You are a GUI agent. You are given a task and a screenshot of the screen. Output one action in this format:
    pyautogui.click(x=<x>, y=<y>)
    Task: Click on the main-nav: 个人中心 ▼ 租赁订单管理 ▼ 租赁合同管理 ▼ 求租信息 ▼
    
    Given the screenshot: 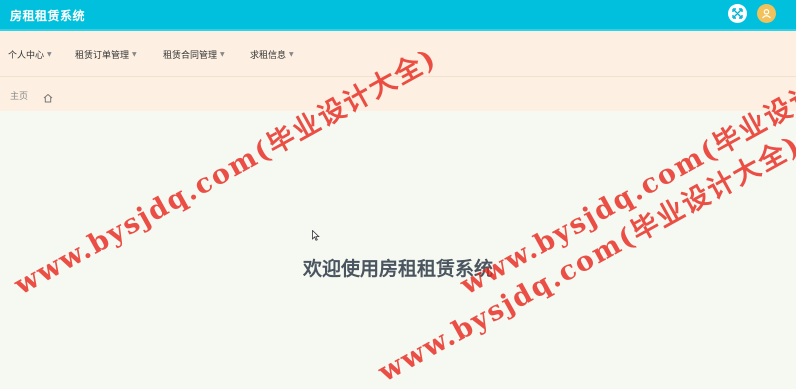 What is the action you would take?
    pyautogui.click(x=398, y=54)
    